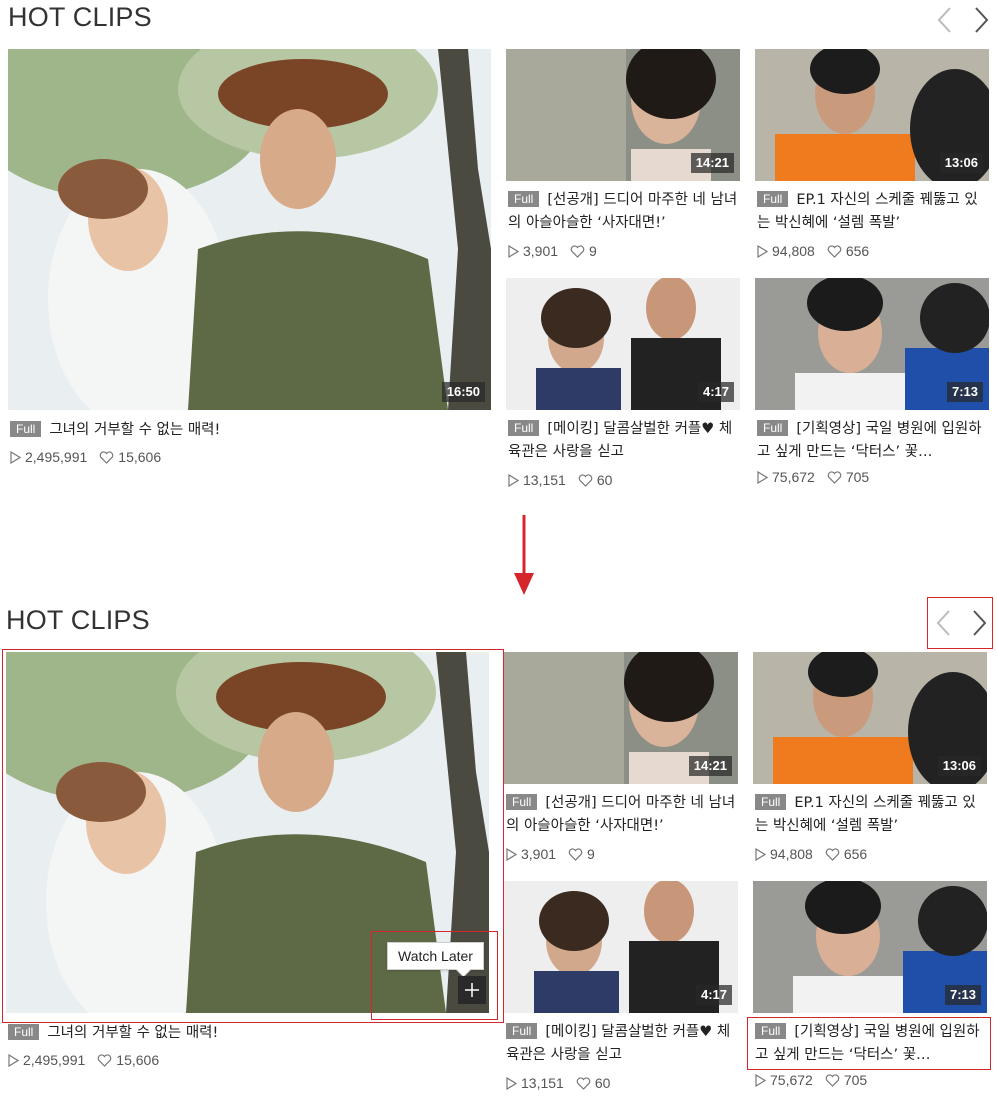 This screenshot has width=997, height=1103. I want to click on watch-later-button, so click(472, 990).